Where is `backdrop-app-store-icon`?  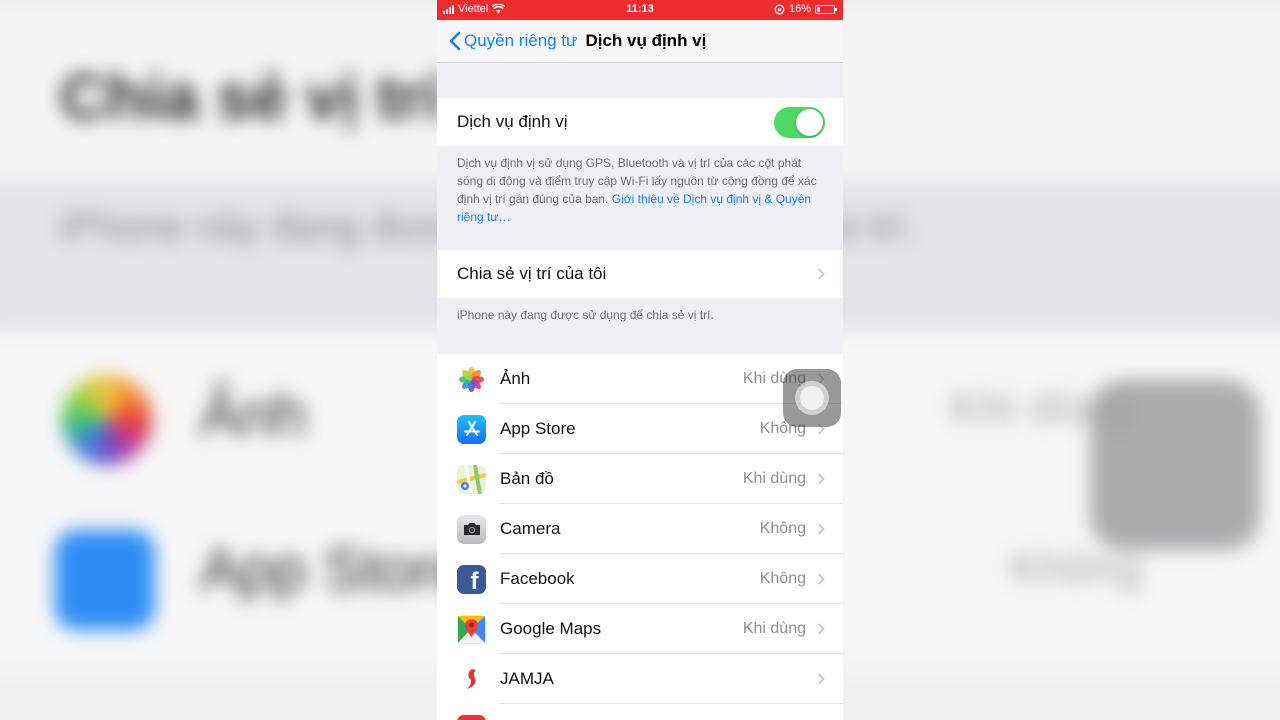 backdrop-app-store-icon is located at coordinates (105, 580).